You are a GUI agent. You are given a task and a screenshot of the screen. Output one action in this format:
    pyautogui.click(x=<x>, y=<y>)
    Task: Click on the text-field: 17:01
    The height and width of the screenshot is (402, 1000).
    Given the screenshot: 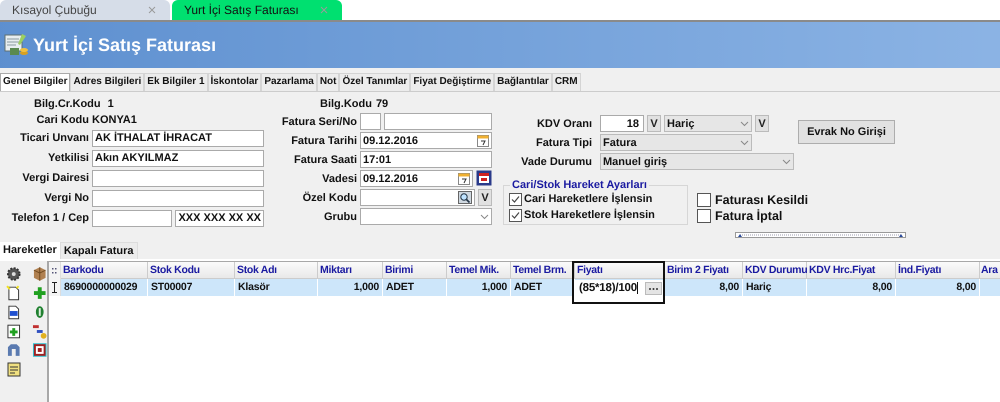 What is the action you would take?
    pyautogui.click(x=426, y=159)
    